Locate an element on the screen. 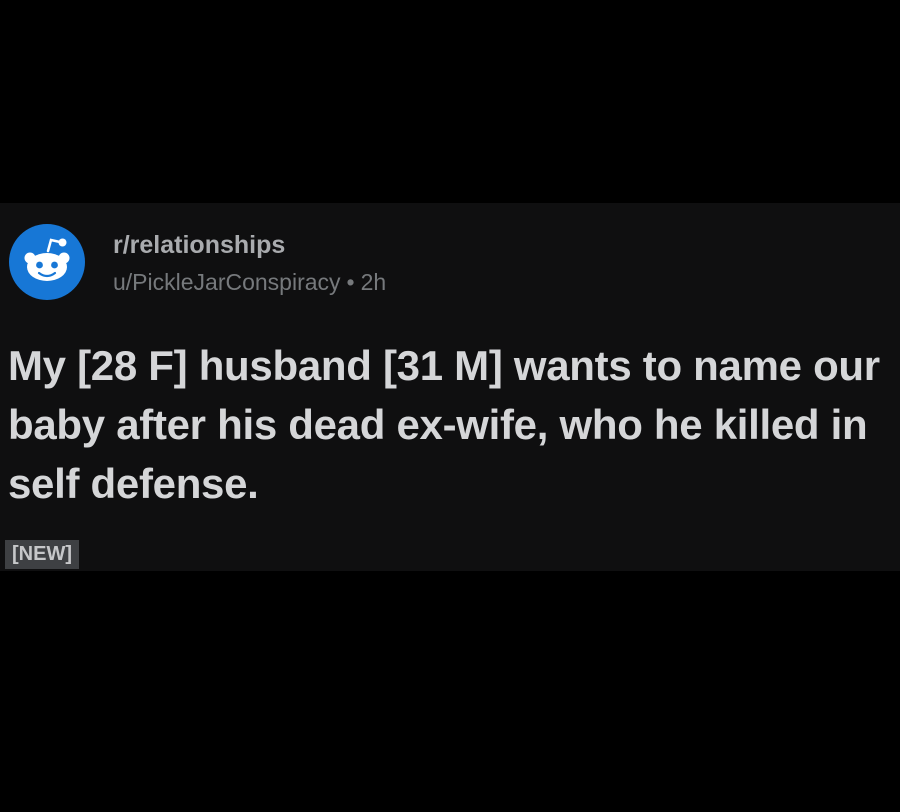 Image resolution: width=900 pixels, height=812 pixels. author-line: u/PickleJarConspiracy • 2h is located at coordinates (249, 282).